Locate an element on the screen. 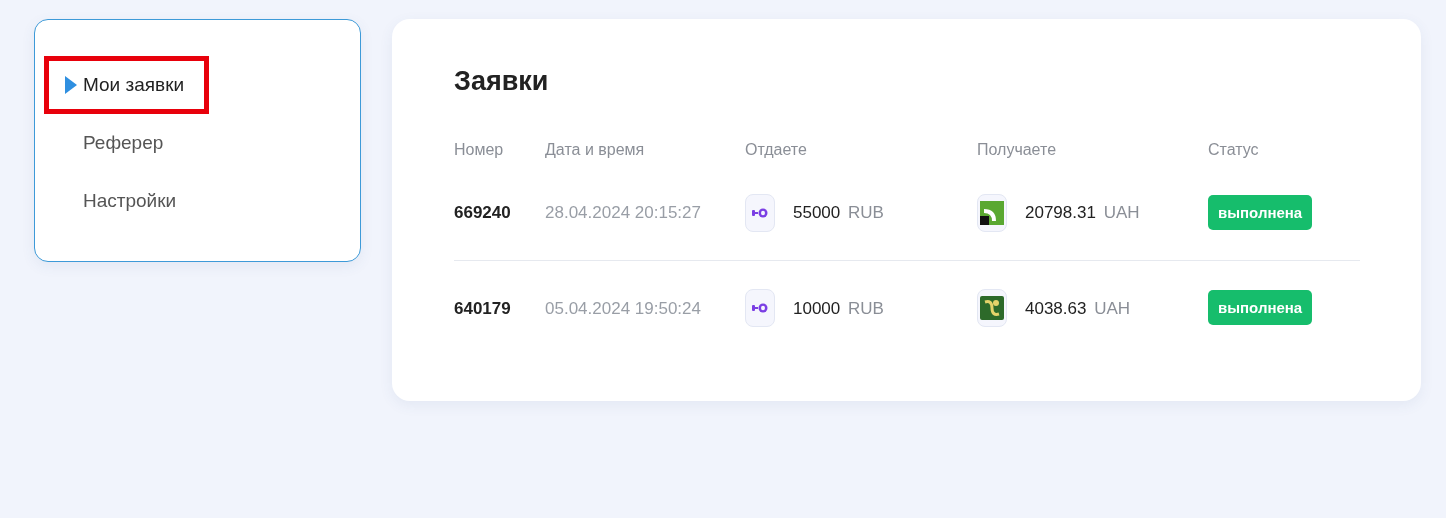 Image resolution: width=1446 pixels, height=518 pixels. sidebar-link: Реферер is located at coordinates (116, 143).